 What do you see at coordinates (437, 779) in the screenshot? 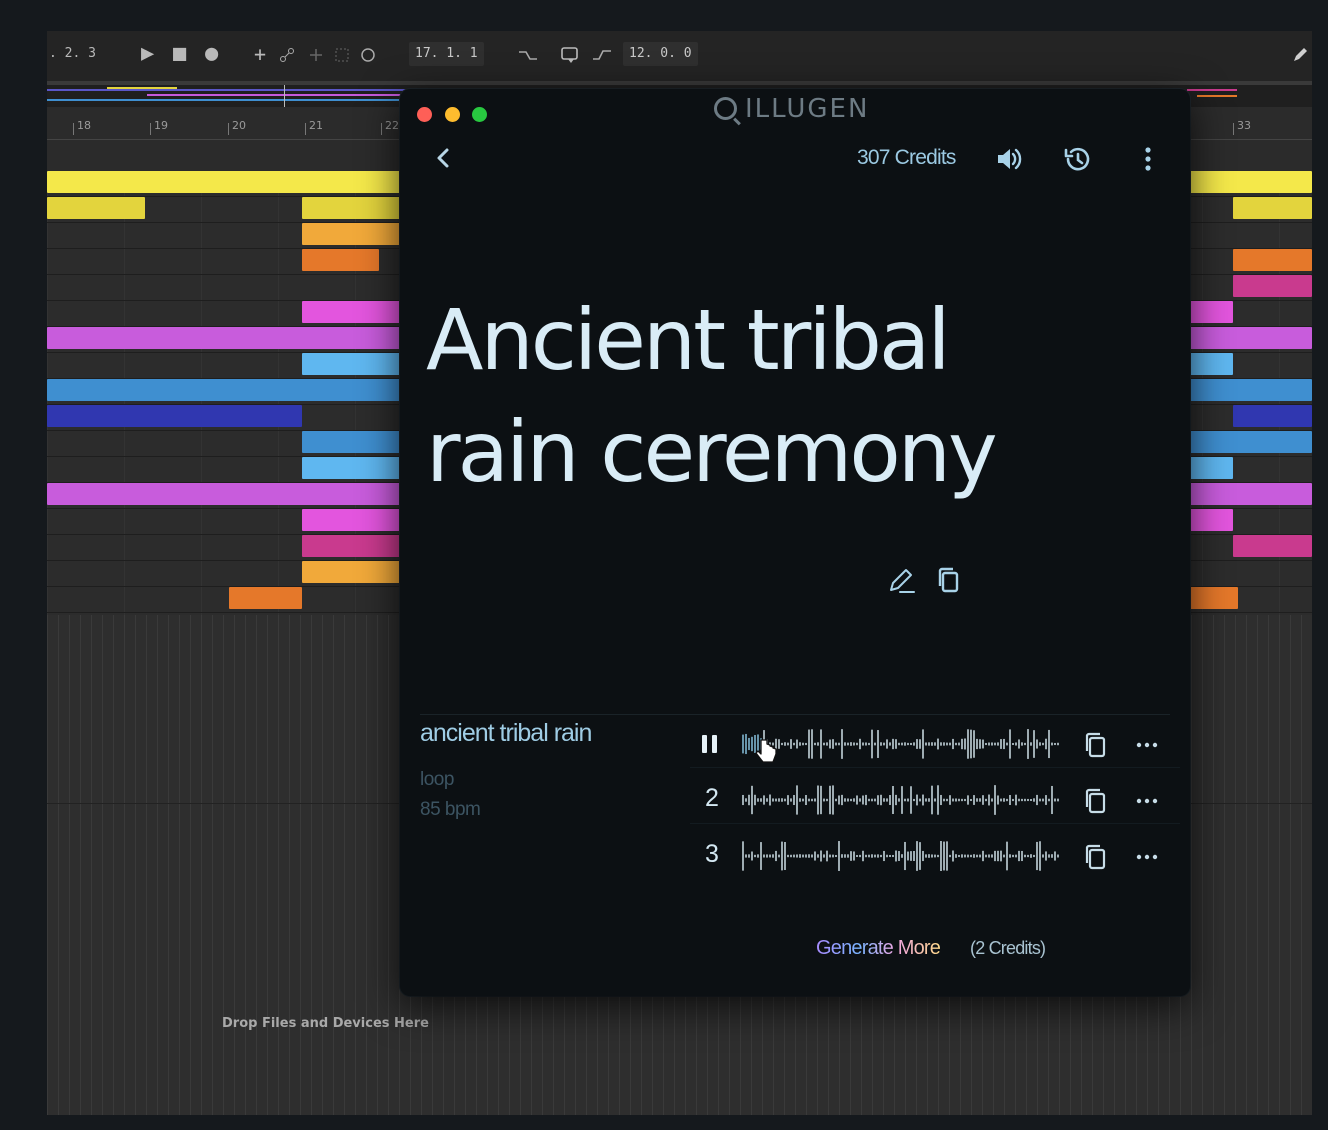
I see `track-type: loop` at bounding box center [437, 779].